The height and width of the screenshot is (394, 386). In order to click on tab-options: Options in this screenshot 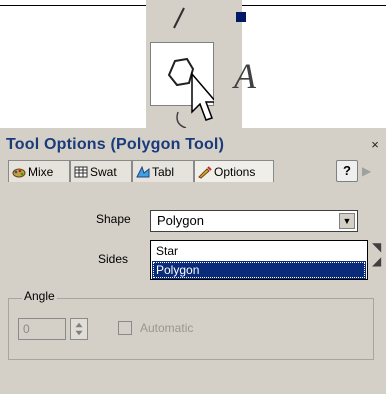, I will do `click(234, 171)`.